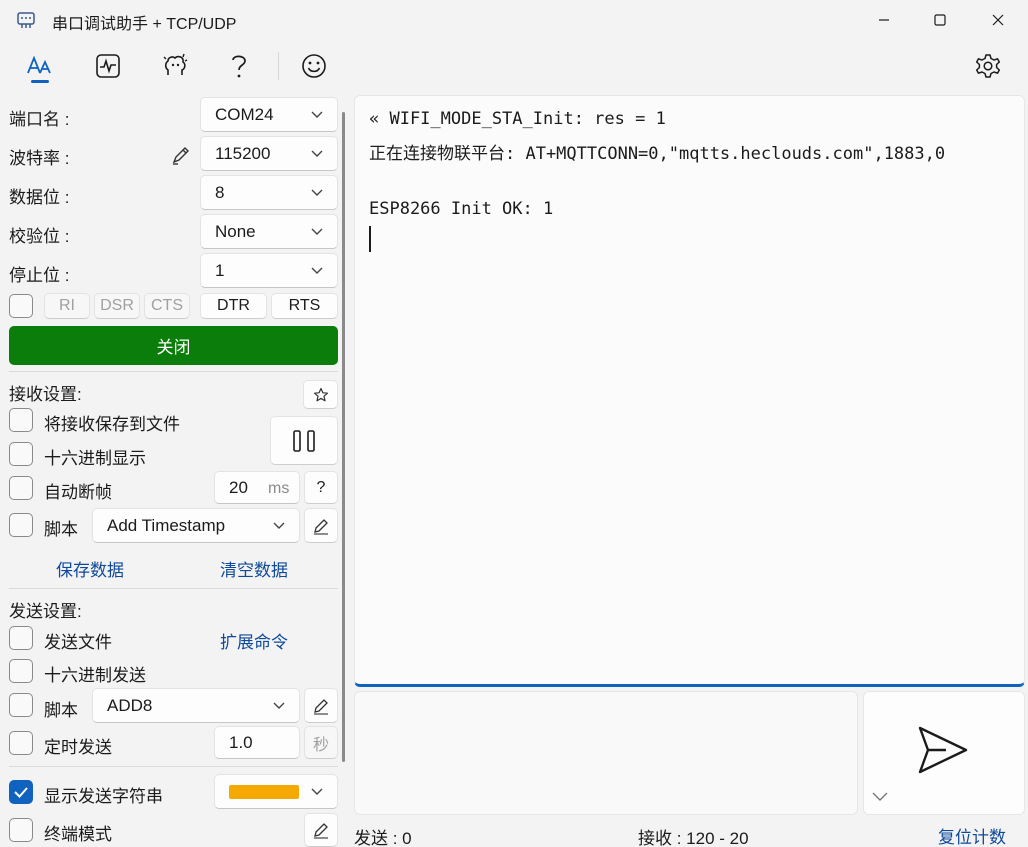 This screenshot has height=847, width=1028. Describe the element at coordinates (112, 424) in the screenshot. I see `save-to-file-label: 将接收保存到文件` at that location.